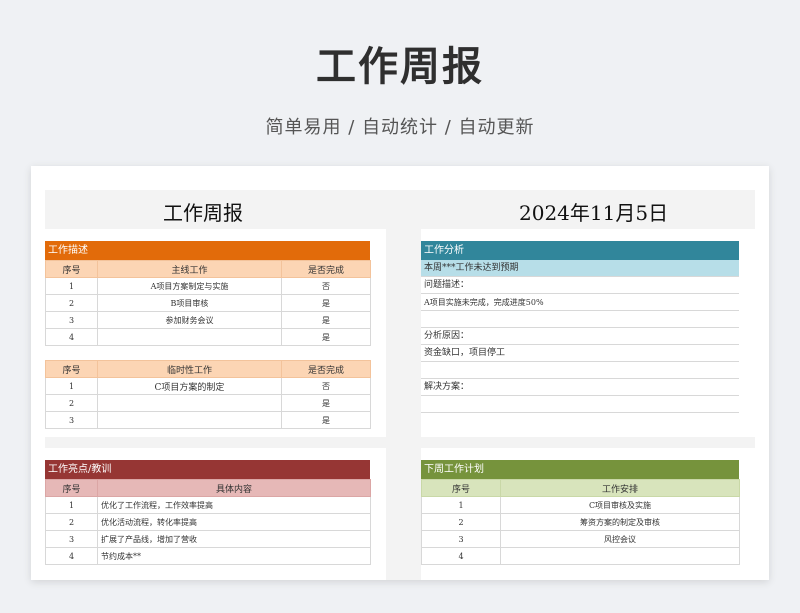 Image resolution: width=800 pixels, height=613 pixels. Describe the element at coordinates (189, 303) in the screenshot. I see `cell: B项目审核` at that location.